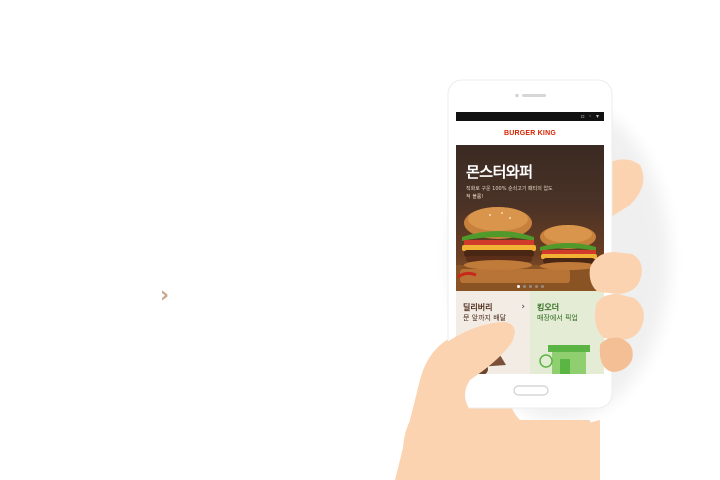 The width and height of the screenshot is (720, 480). What do you see at coordinates (530, 218) in the screenshot?
I see `hero-banner: 몬스터와퍼 직화로 구운 100% 순쇠고기 패티의 압도적 볼륨!` at bounding box center [530, 218].